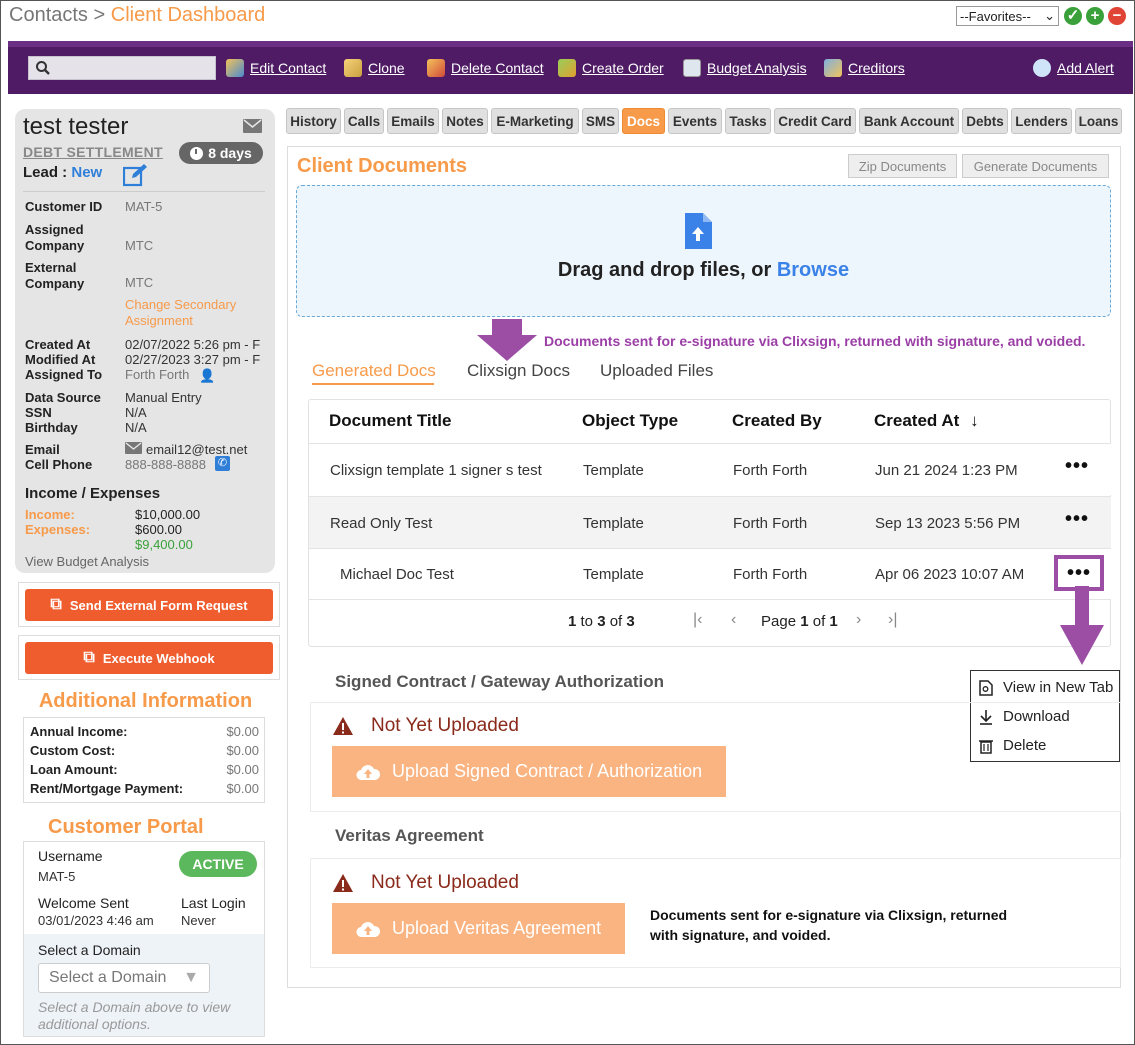  Describe the element at coordinates (158, 605) in the screenshot. I see `send-external-form-label: Send External Form Request` at that location.